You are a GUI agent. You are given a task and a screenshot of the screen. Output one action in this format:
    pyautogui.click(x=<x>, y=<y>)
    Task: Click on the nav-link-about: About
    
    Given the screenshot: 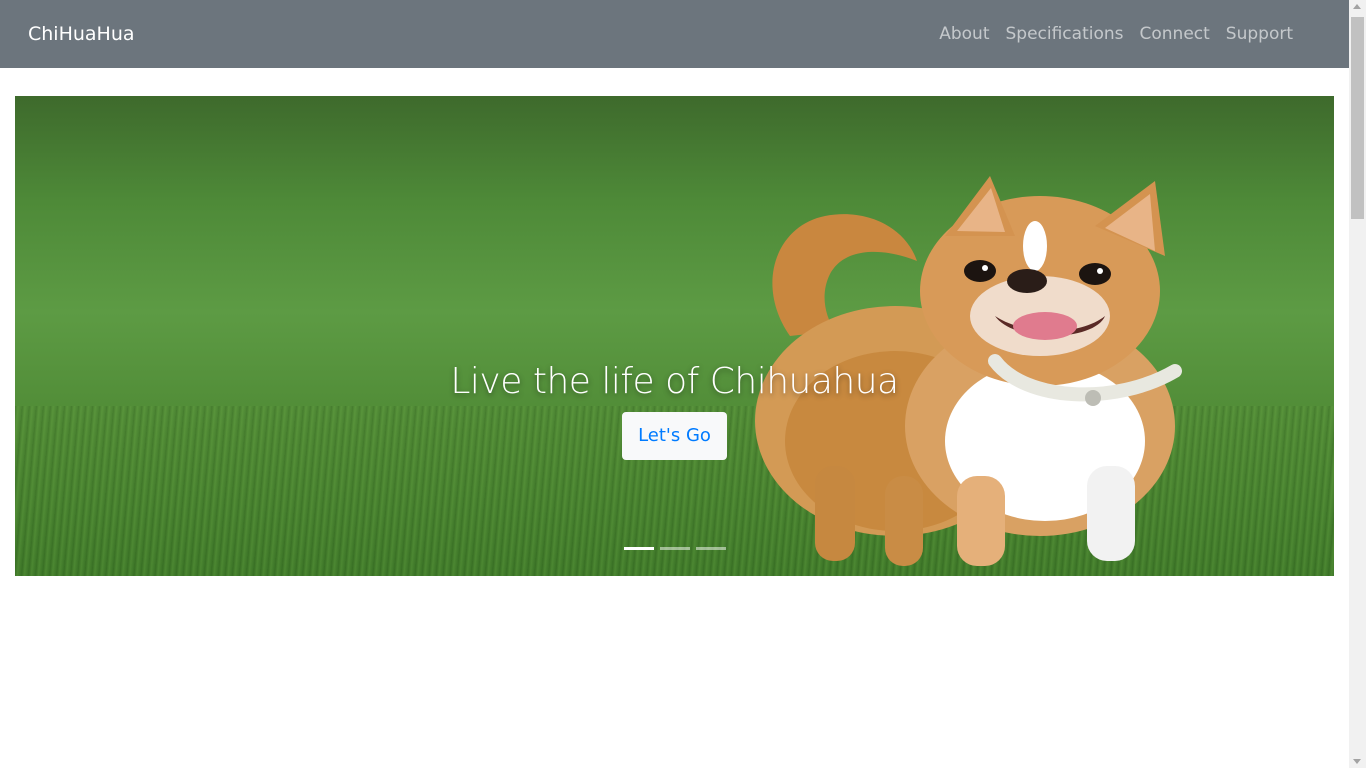 What is the action you would take?
    pyautogui.click(x=964, y=34)
    